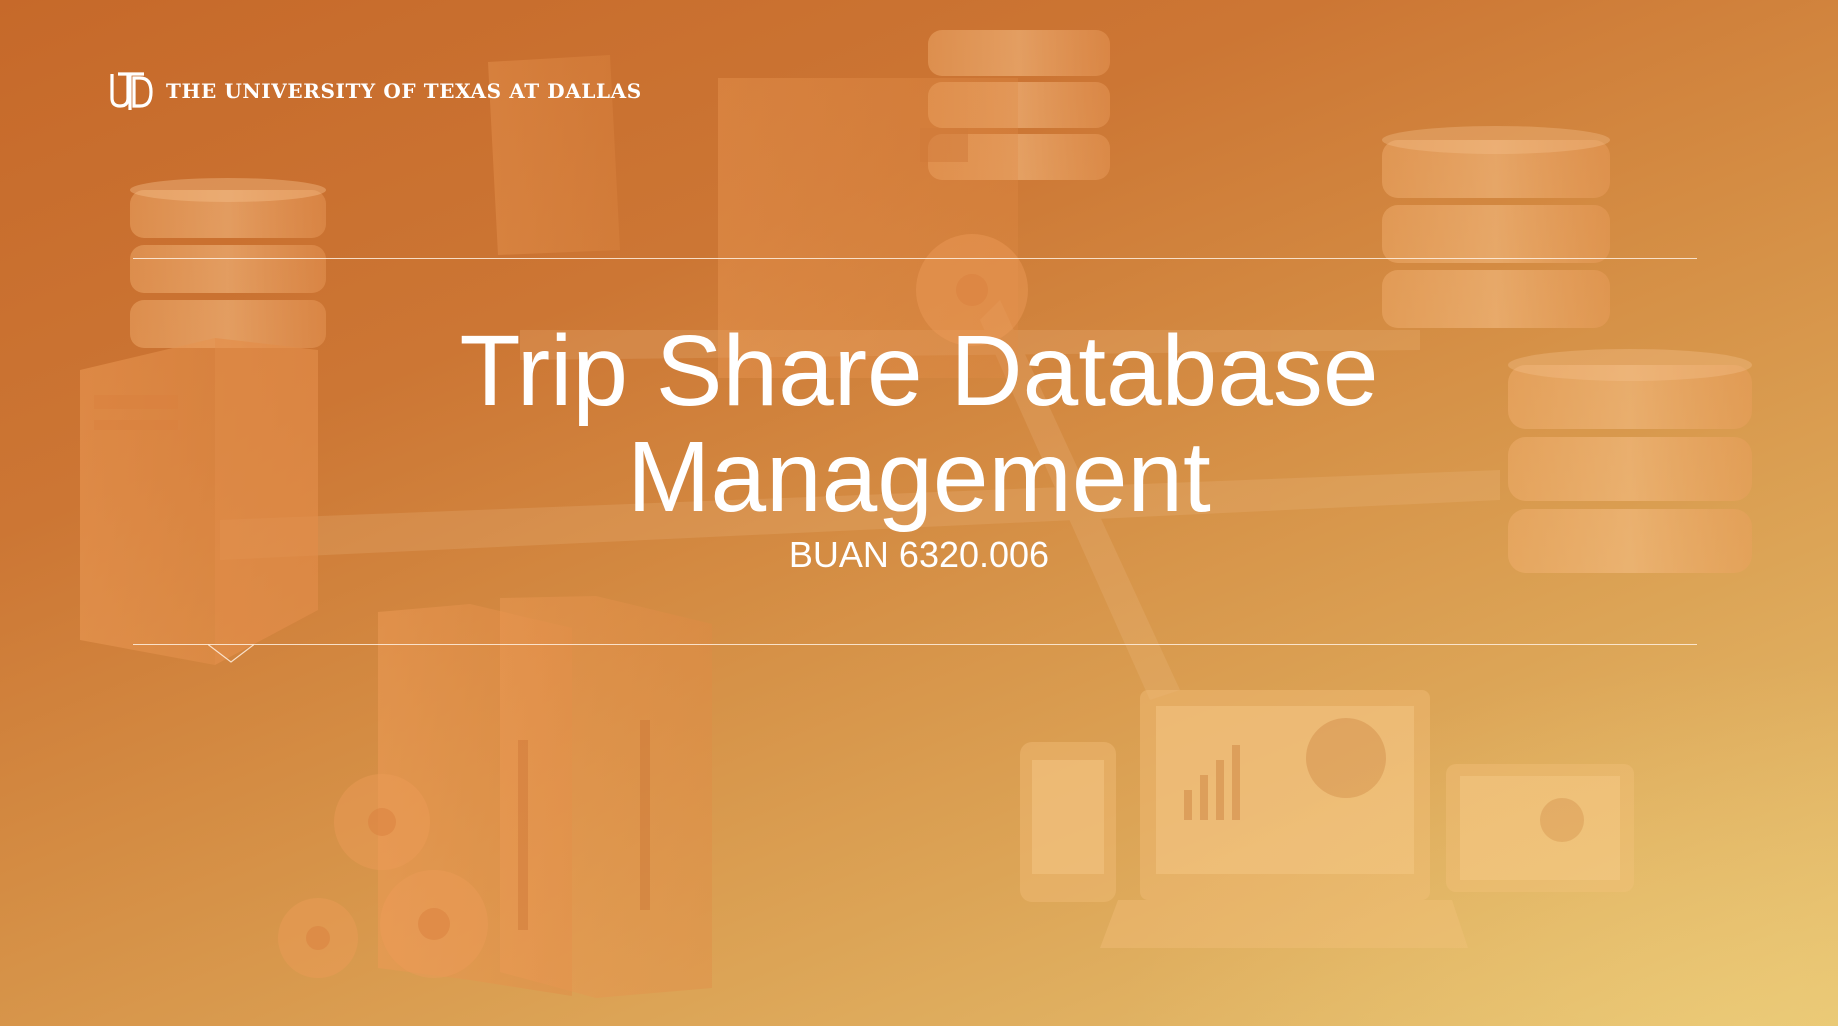  What do you see at coordinates (1068, 822) in the screenshot?
I see `phone-chart-icon` at bounding box center [1068, 822].